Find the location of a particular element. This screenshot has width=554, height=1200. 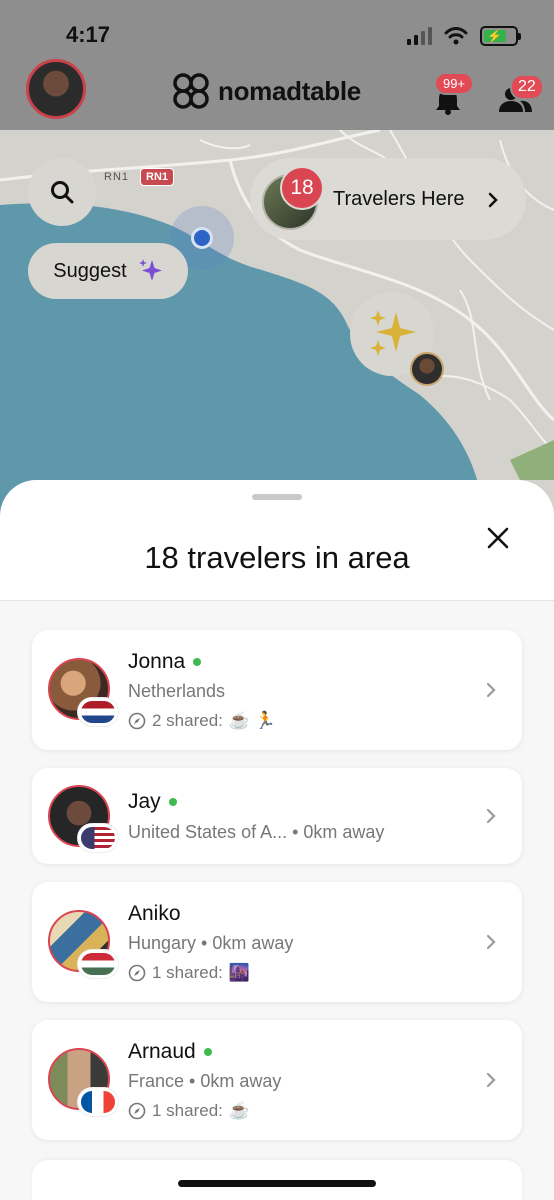

travelers-here-label: Travelers Here is located at coordinates (399, 199).